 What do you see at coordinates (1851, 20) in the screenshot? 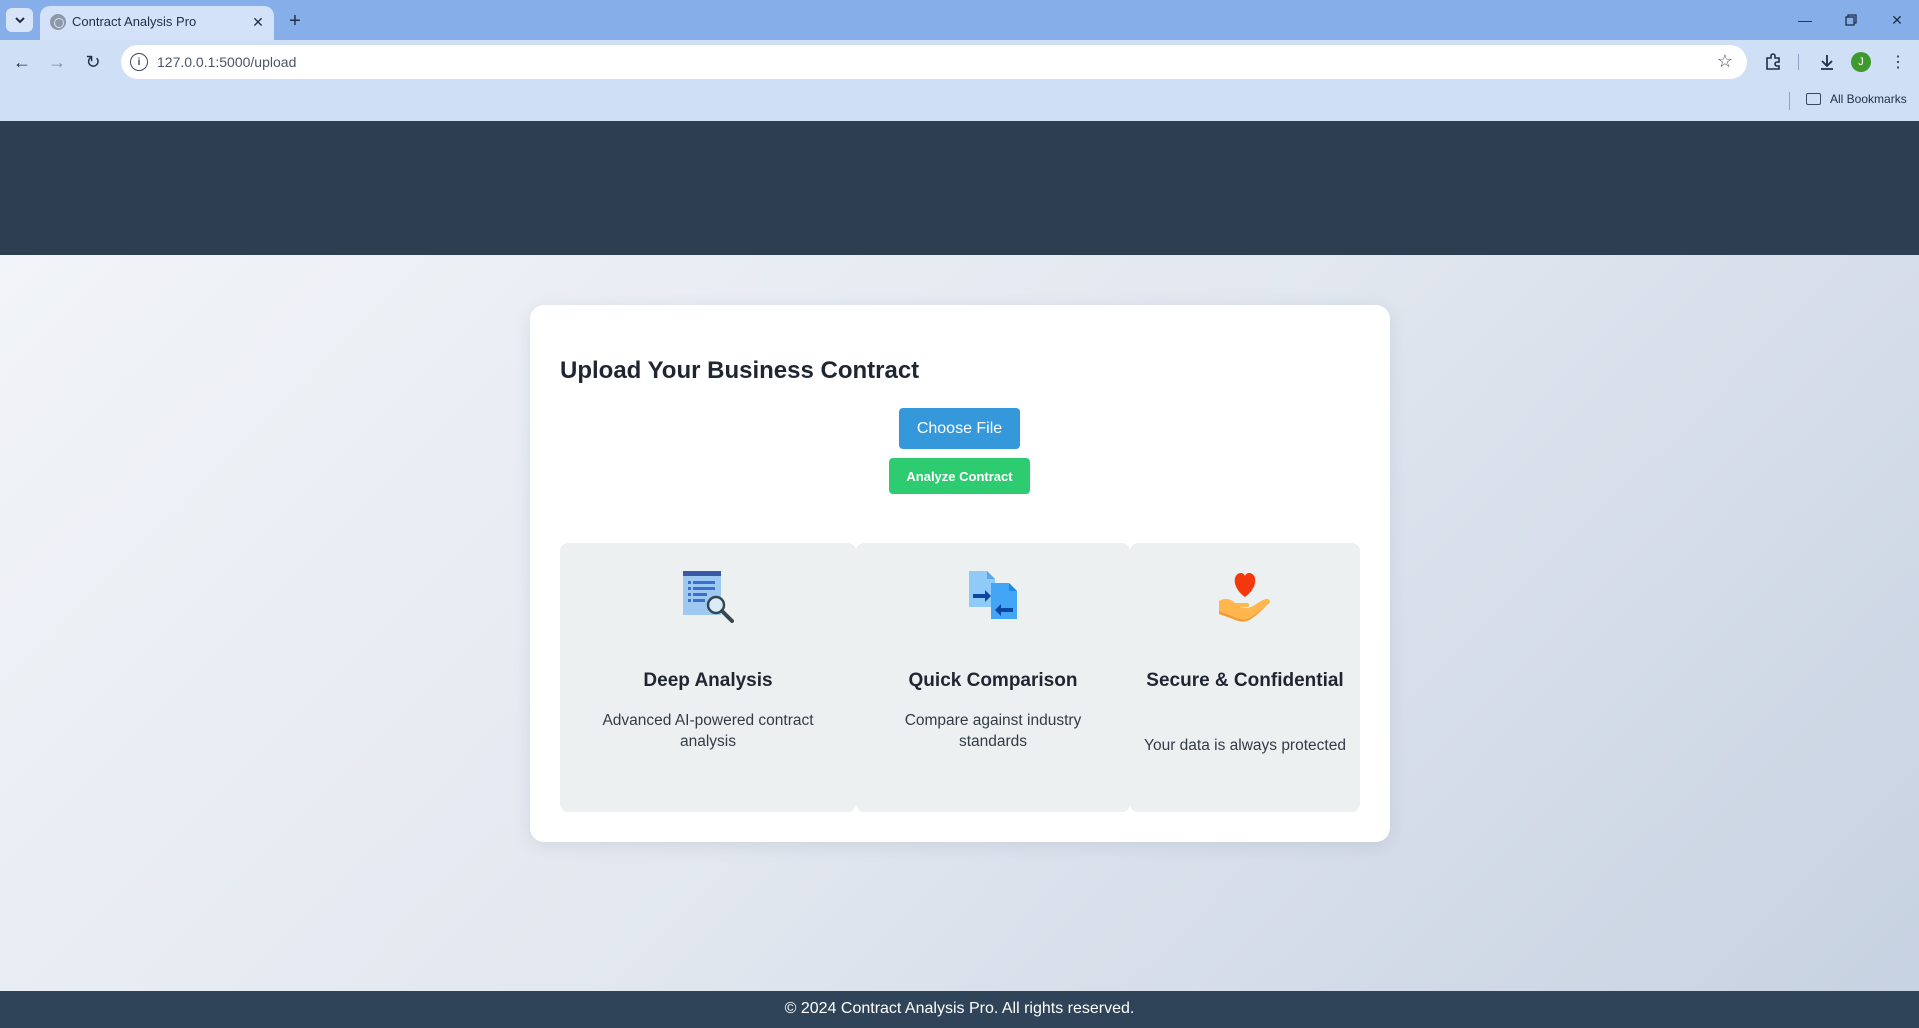
I see `restore-icon` at bounding box center [1851, 20].